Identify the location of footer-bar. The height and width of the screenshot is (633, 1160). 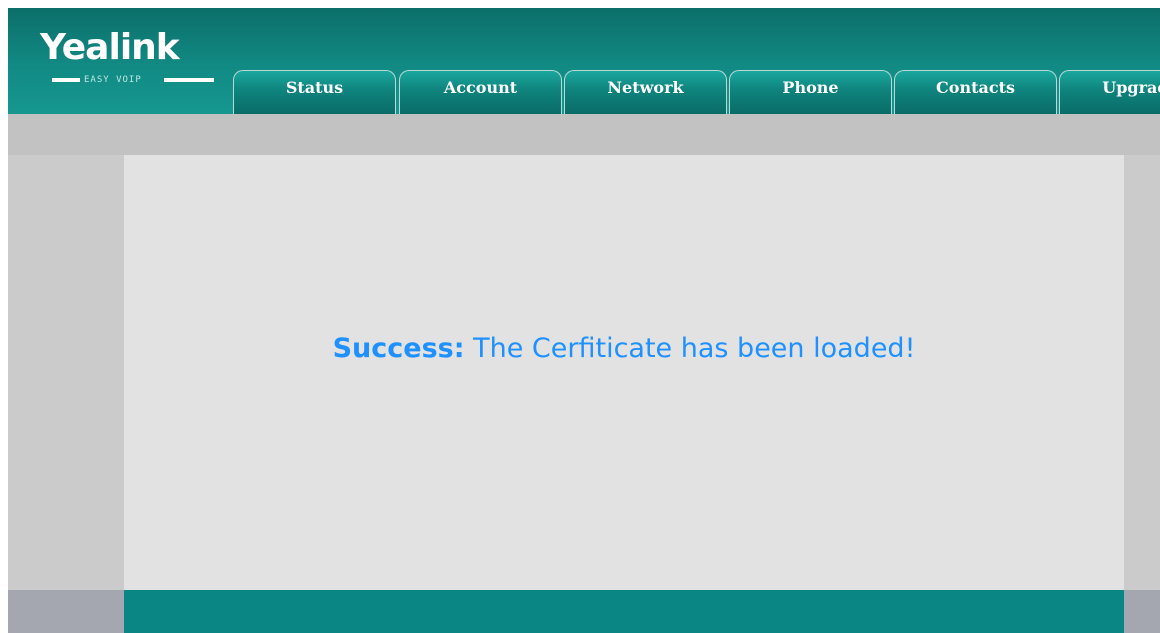
(624, 611).